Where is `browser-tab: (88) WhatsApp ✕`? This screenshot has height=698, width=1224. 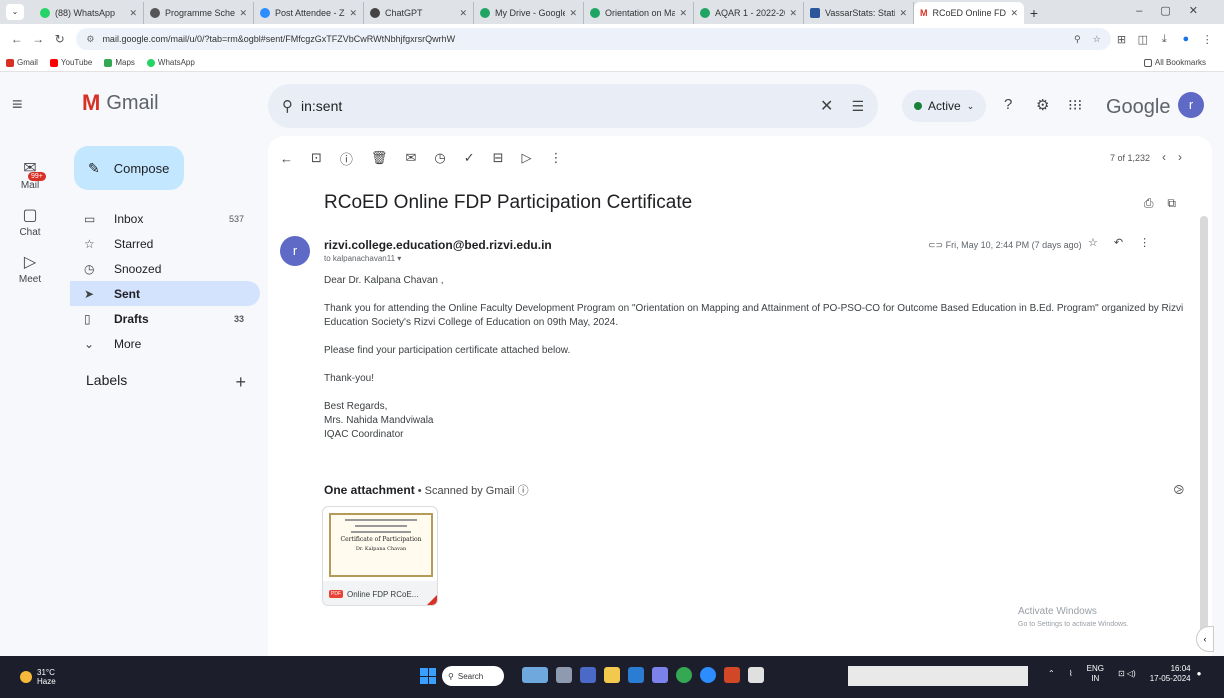
browser-tab: (88) WhatsApp ✕ is located at coordinates (89, 13).